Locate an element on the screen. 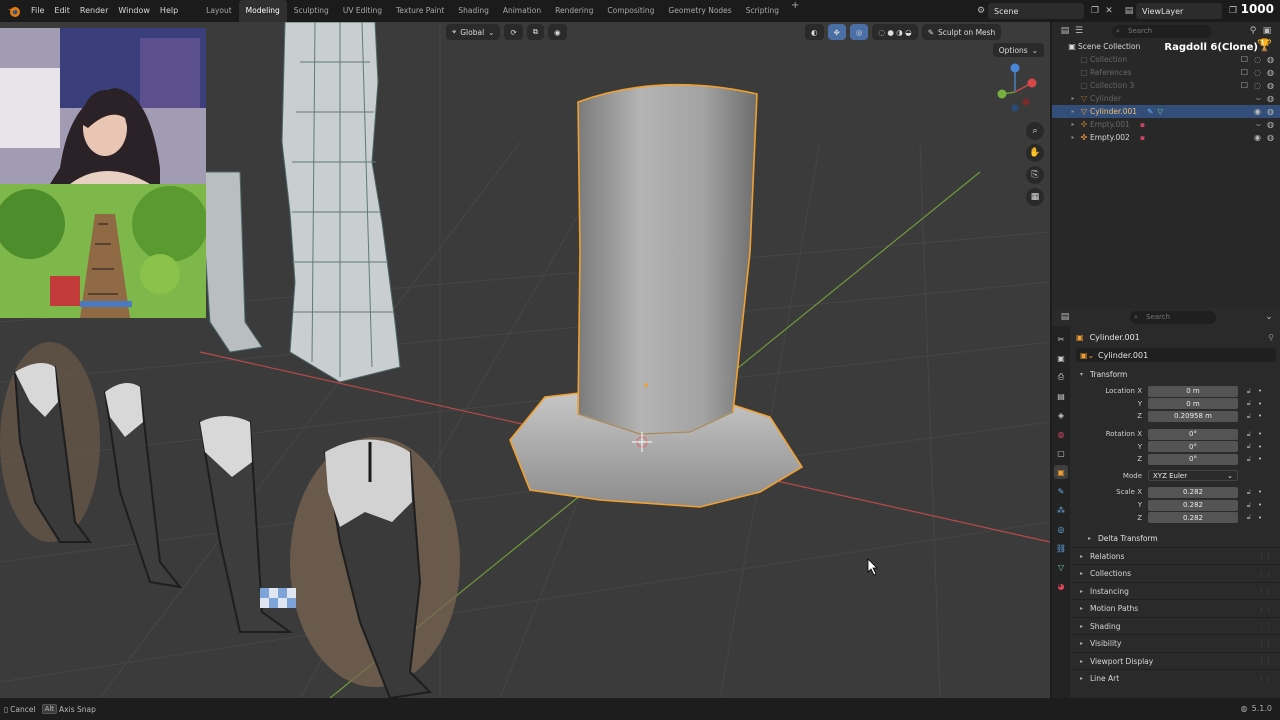 The height and width of the screenshot is (720, 1280). line-art-panel-header: ▸ Line Art ⋮⋮ is located at coordinates (1176, 678).